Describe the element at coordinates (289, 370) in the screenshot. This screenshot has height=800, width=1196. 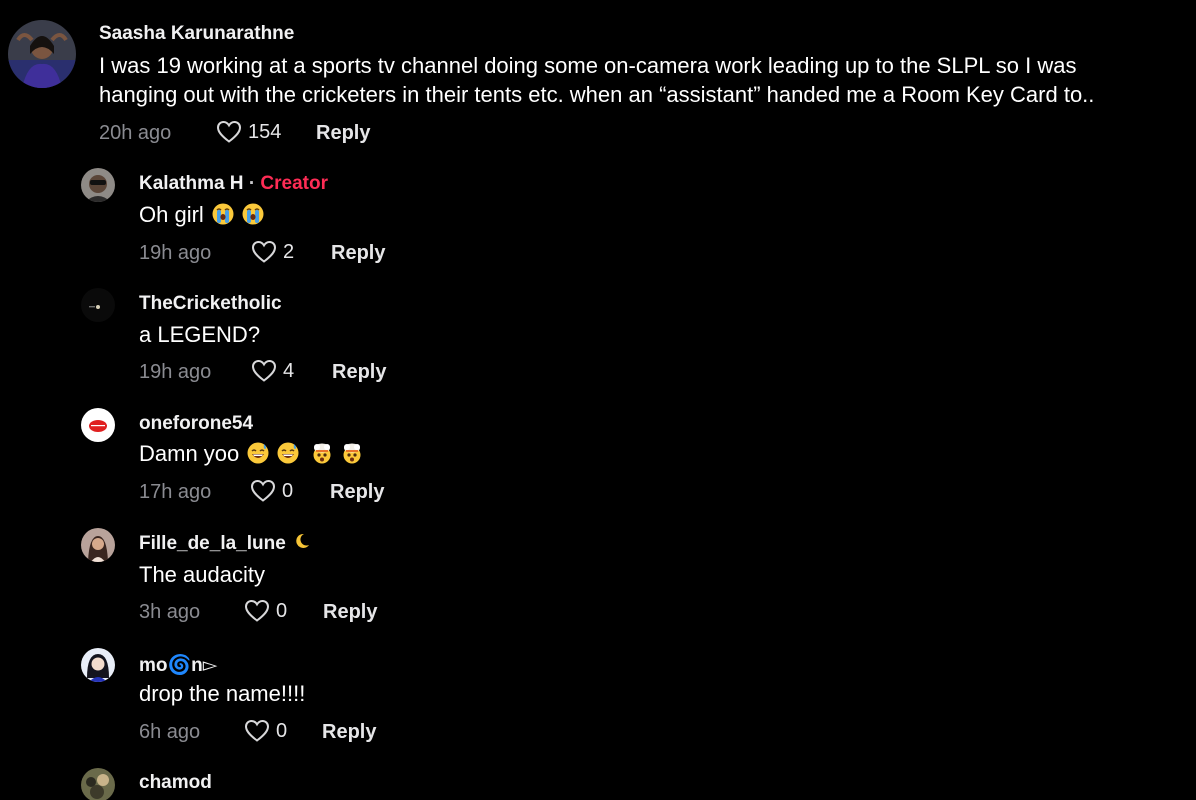
I see `like-count: 4` at that location.